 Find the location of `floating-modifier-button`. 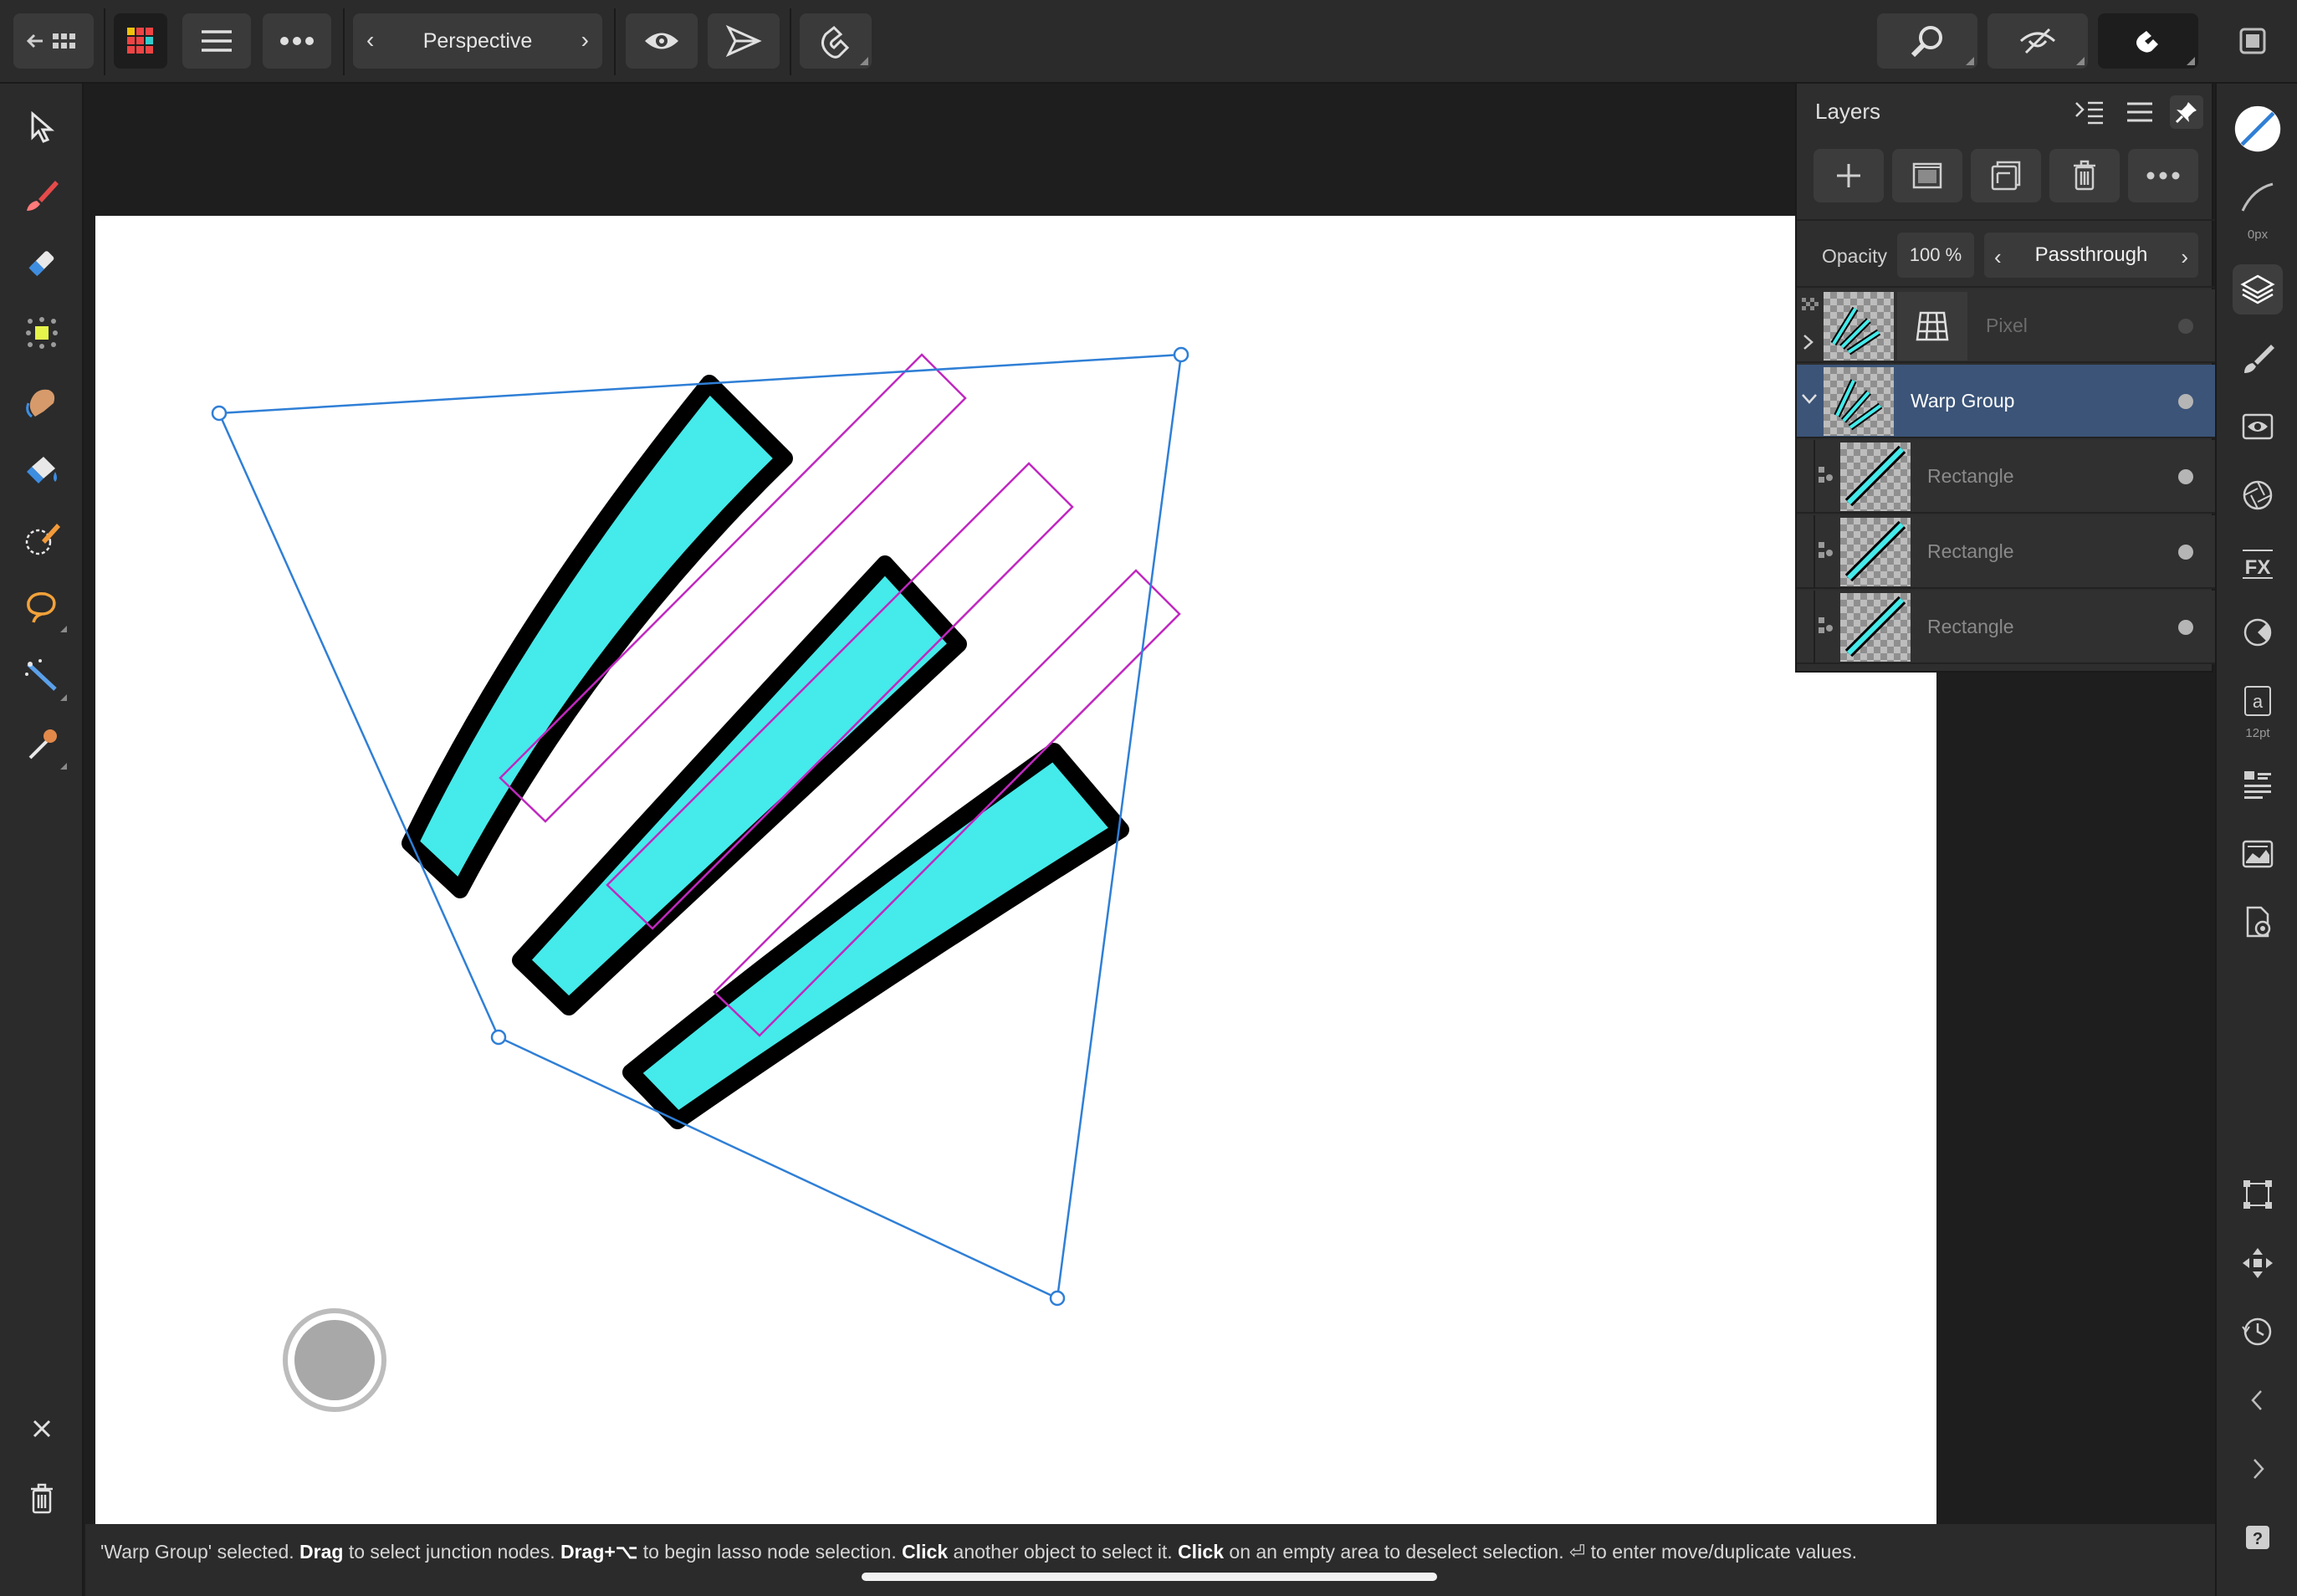

floating-modifier-button is located at coordinates (334, 1360).